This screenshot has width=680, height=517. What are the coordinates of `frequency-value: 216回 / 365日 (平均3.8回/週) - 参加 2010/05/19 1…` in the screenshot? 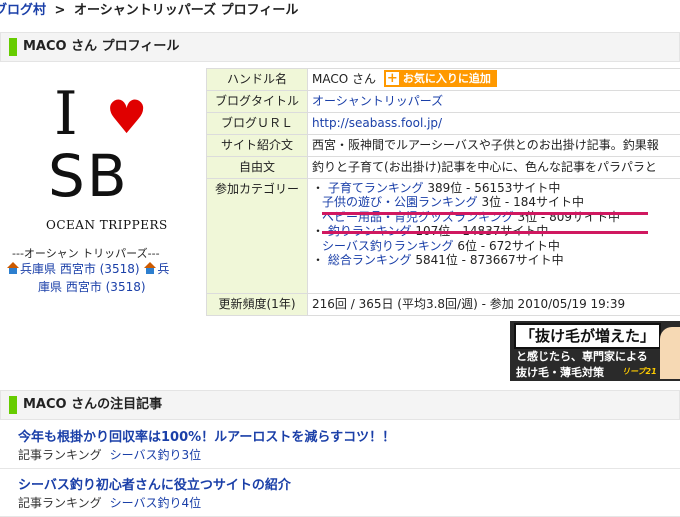 It's located at (494, 305).